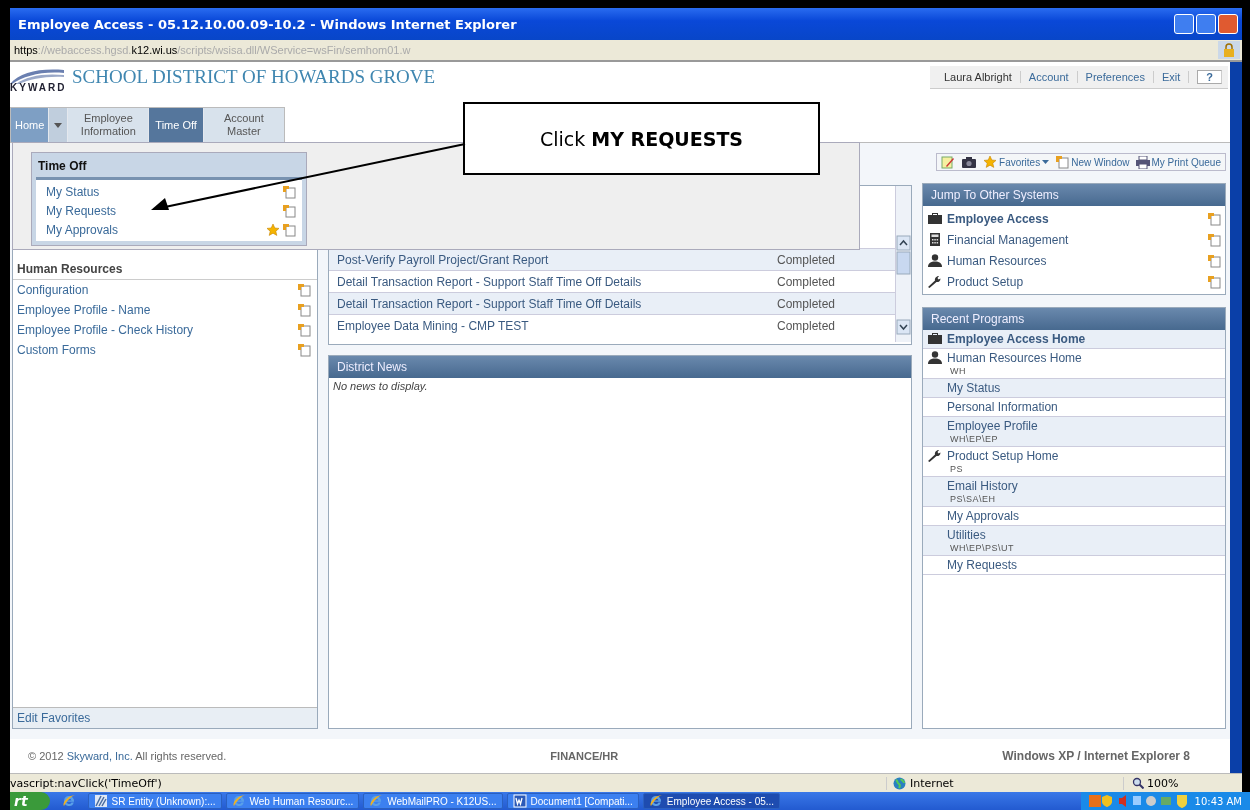 The image size is (1250, 810). Describe the element at coordinates (641, 138) in the screenshot. I see `callout-text: Click MY REQUESTS` at that location.